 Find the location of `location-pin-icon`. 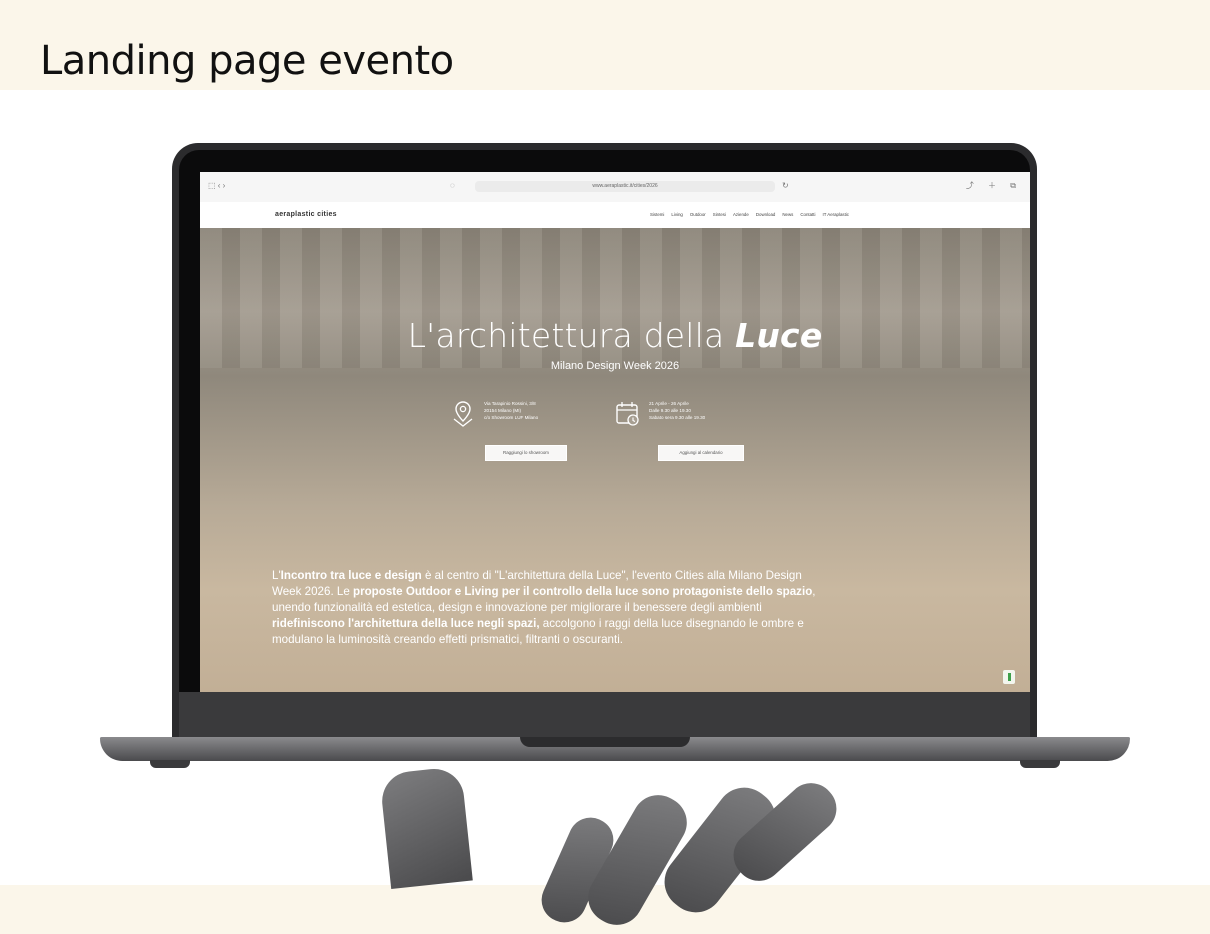

location-pin-icon is located at coordinates (463, 414).